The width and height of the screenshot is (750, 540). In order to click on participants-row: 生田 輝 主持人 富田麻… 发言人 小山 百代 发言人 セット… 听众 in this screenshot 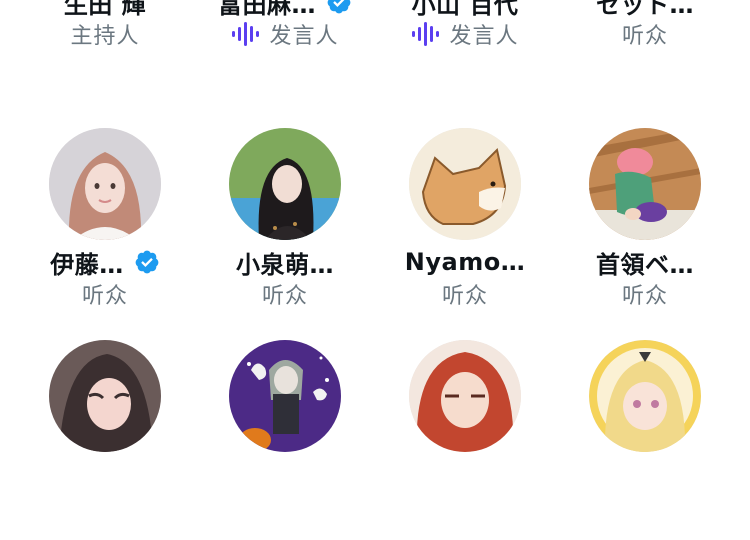, I will do `click(375, 34)`.